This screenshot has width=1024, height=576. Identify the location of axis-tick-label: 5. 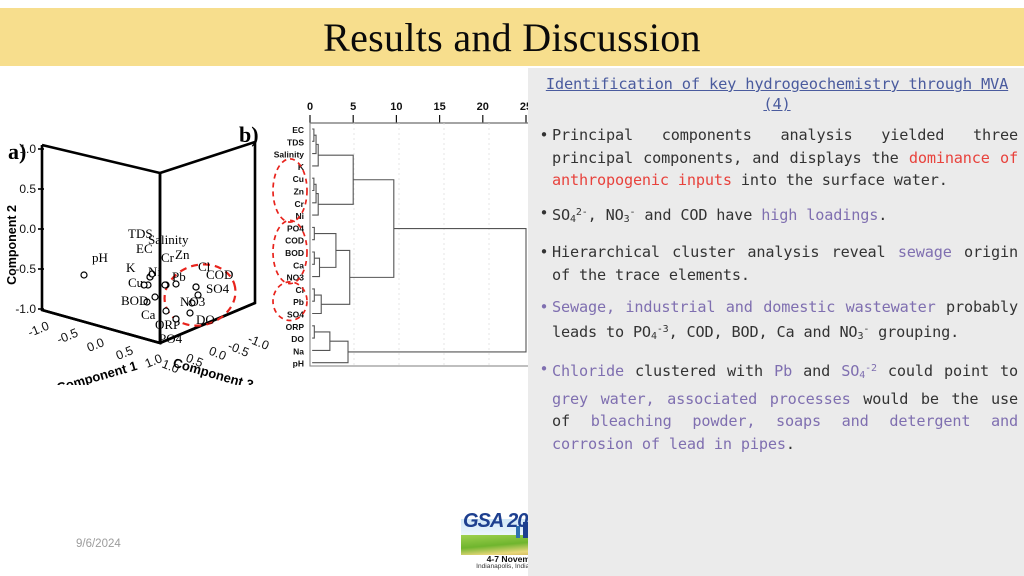
(353, 107).